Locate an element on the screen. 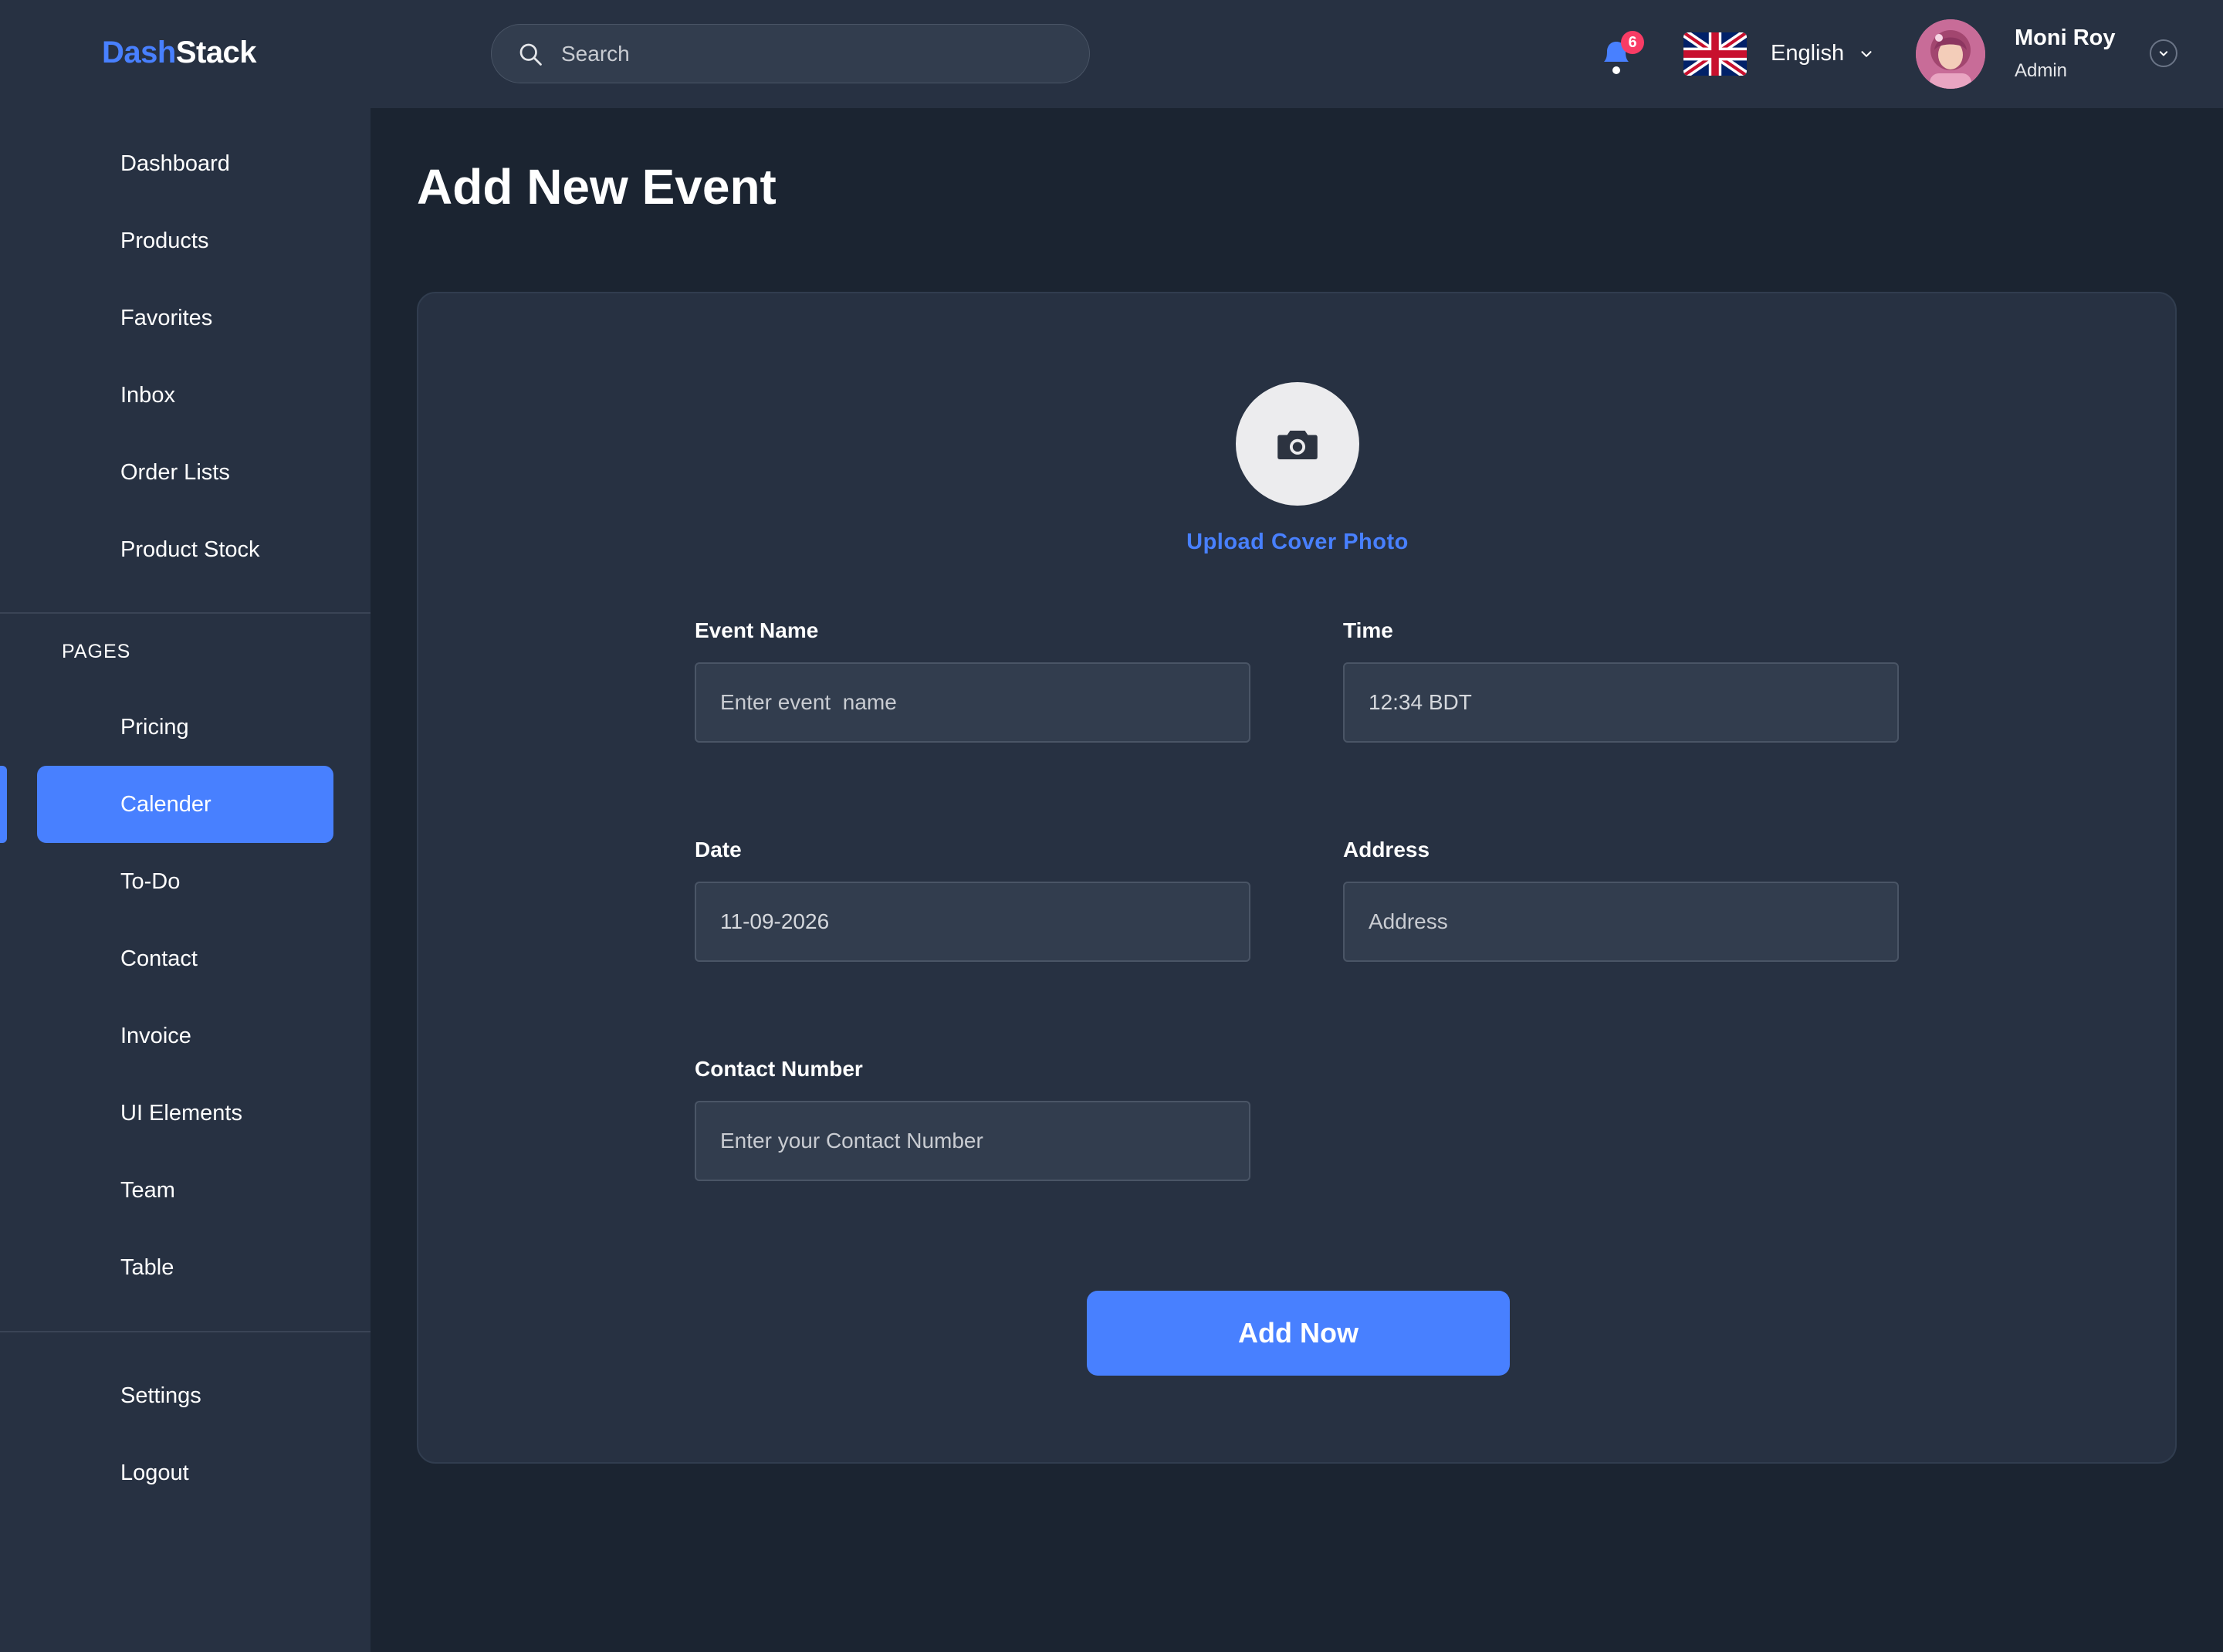 The image size is (2223, 1652). brand-logo-part1: Dash is located at coordinates (139, 52).